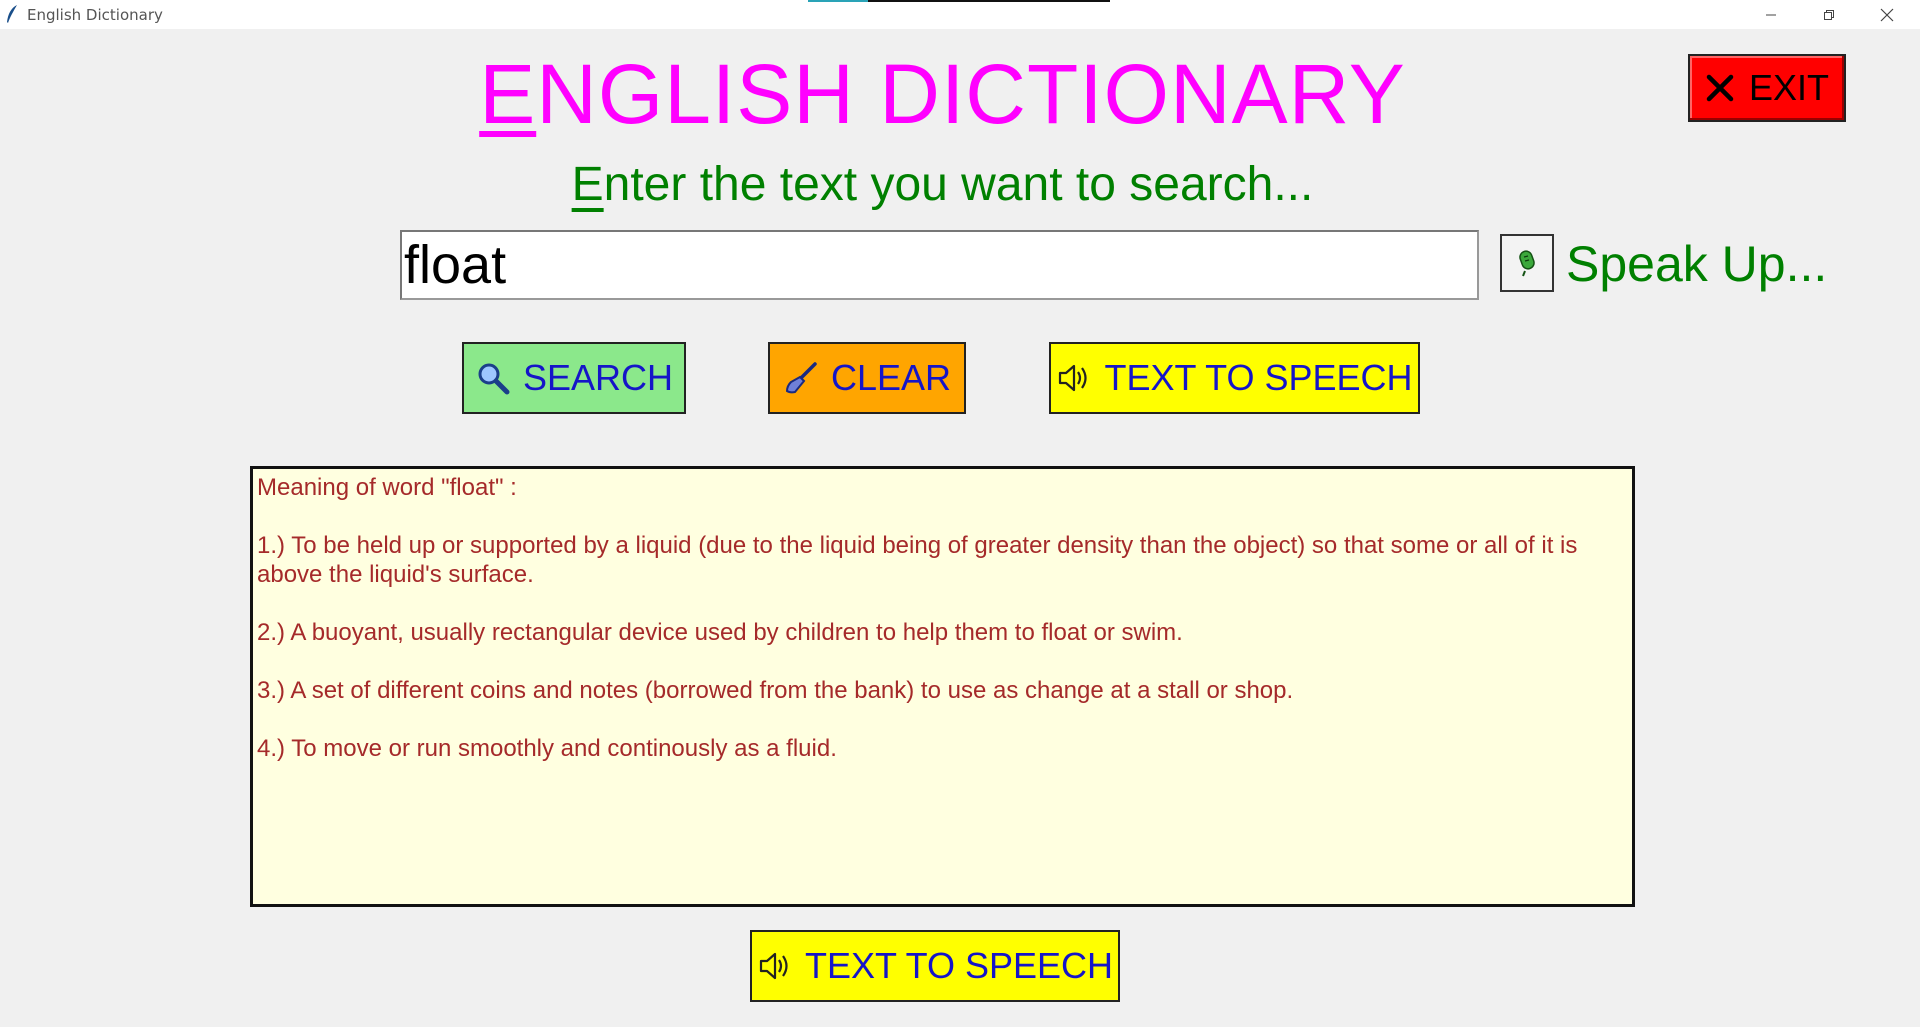  Describe the element at coordinates (959, 965) in the screenshot. I see `text-to-speech-bottom-button-label: TEXT TO SPEECH` at that location.